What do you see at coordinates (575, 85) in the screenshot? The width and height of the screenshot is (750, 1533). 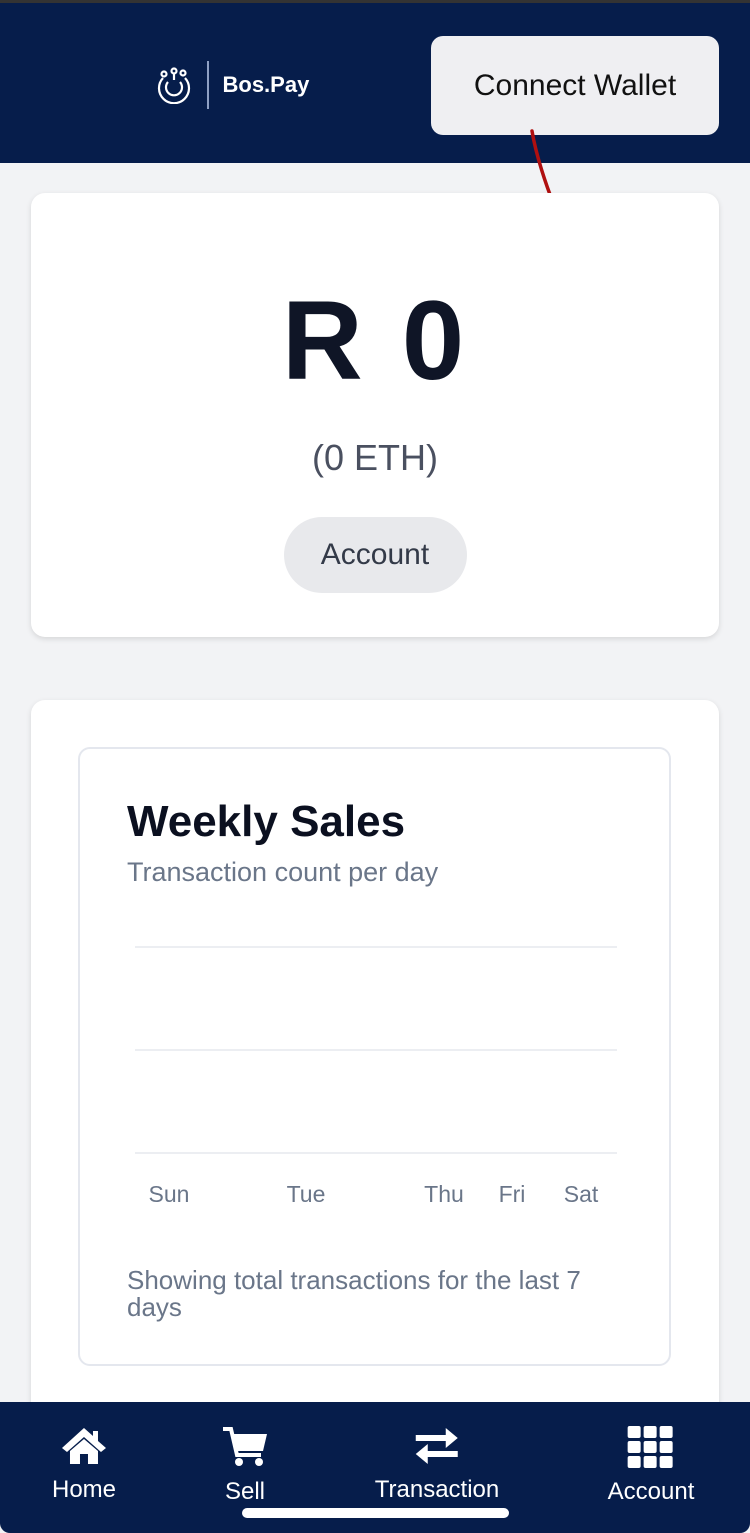 I see `connect-wallet-button: Connect Wallet` at bounding box center [575, 85].